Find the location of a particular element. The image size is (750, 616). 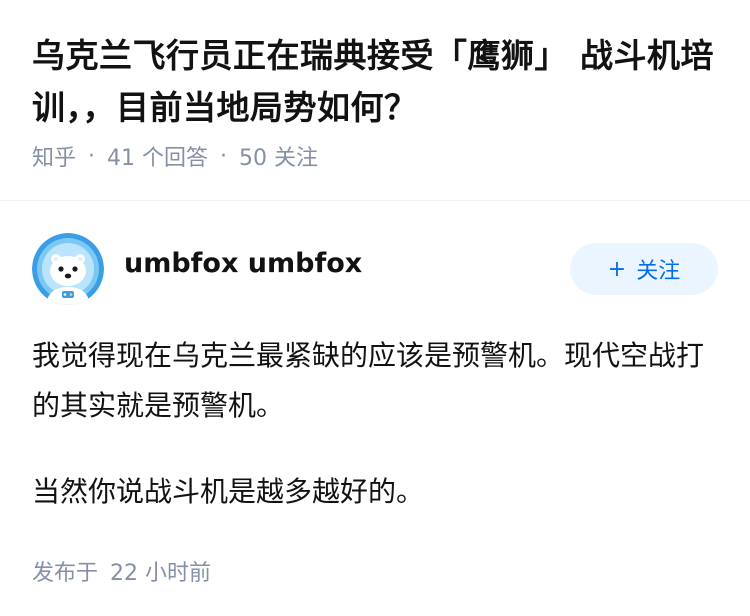

answer-count: 41 个回答 is located at coordinates (157, 156).